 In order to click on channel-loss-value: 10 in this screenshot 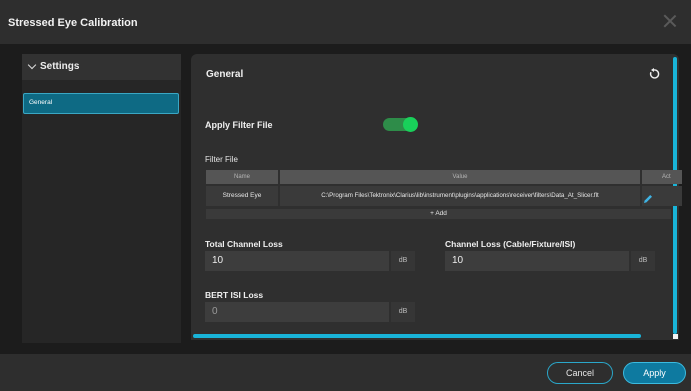, I will do `click(458, 260)`.